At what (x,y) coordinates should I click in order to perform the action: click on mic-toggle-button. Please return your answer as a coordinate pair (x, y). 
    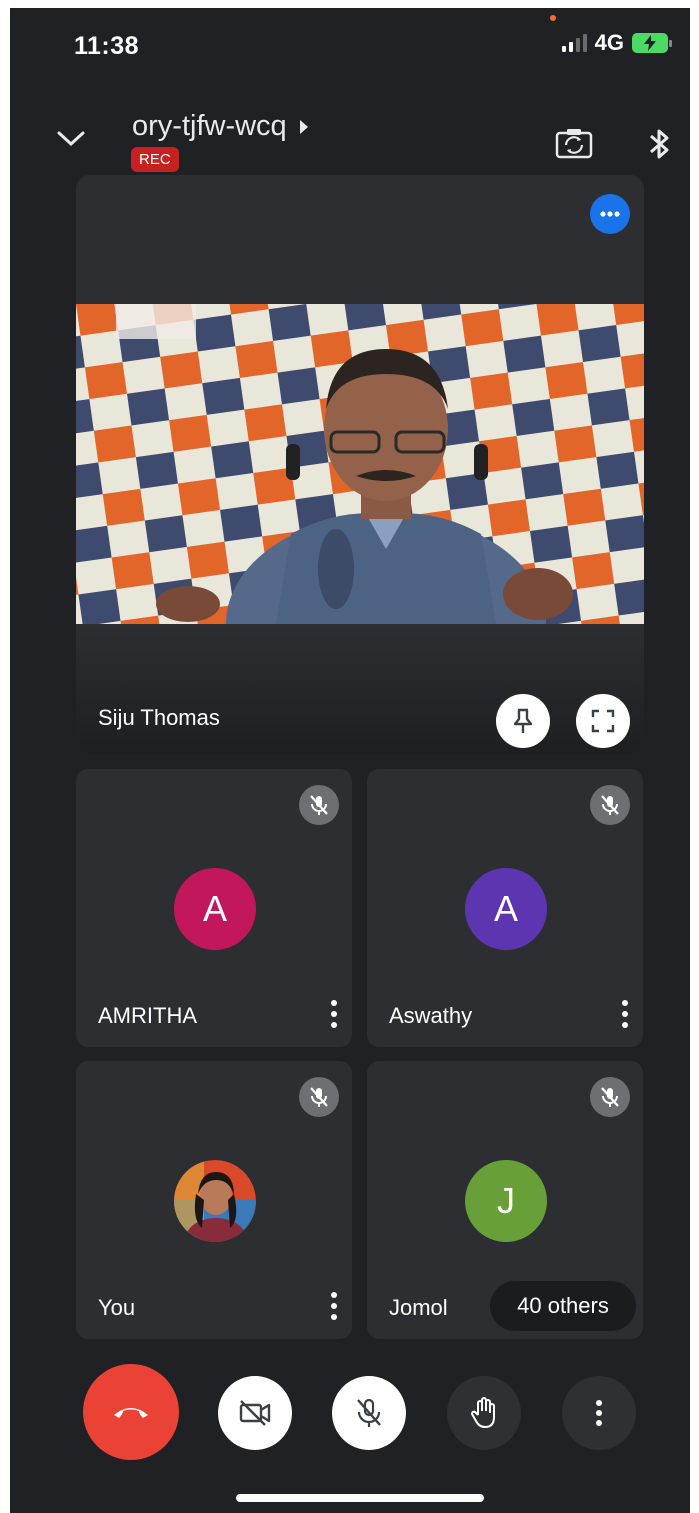
    Looking at the image, I should click on (369, 1413).